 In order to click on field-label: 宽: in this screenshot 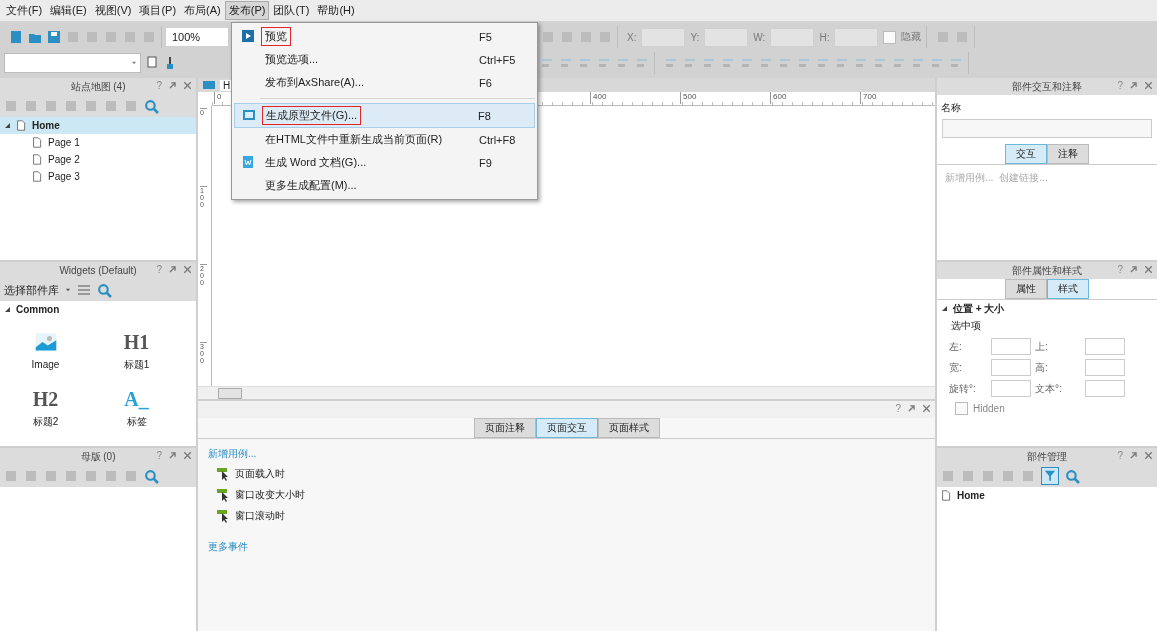, I will do `click(956, 367)`.